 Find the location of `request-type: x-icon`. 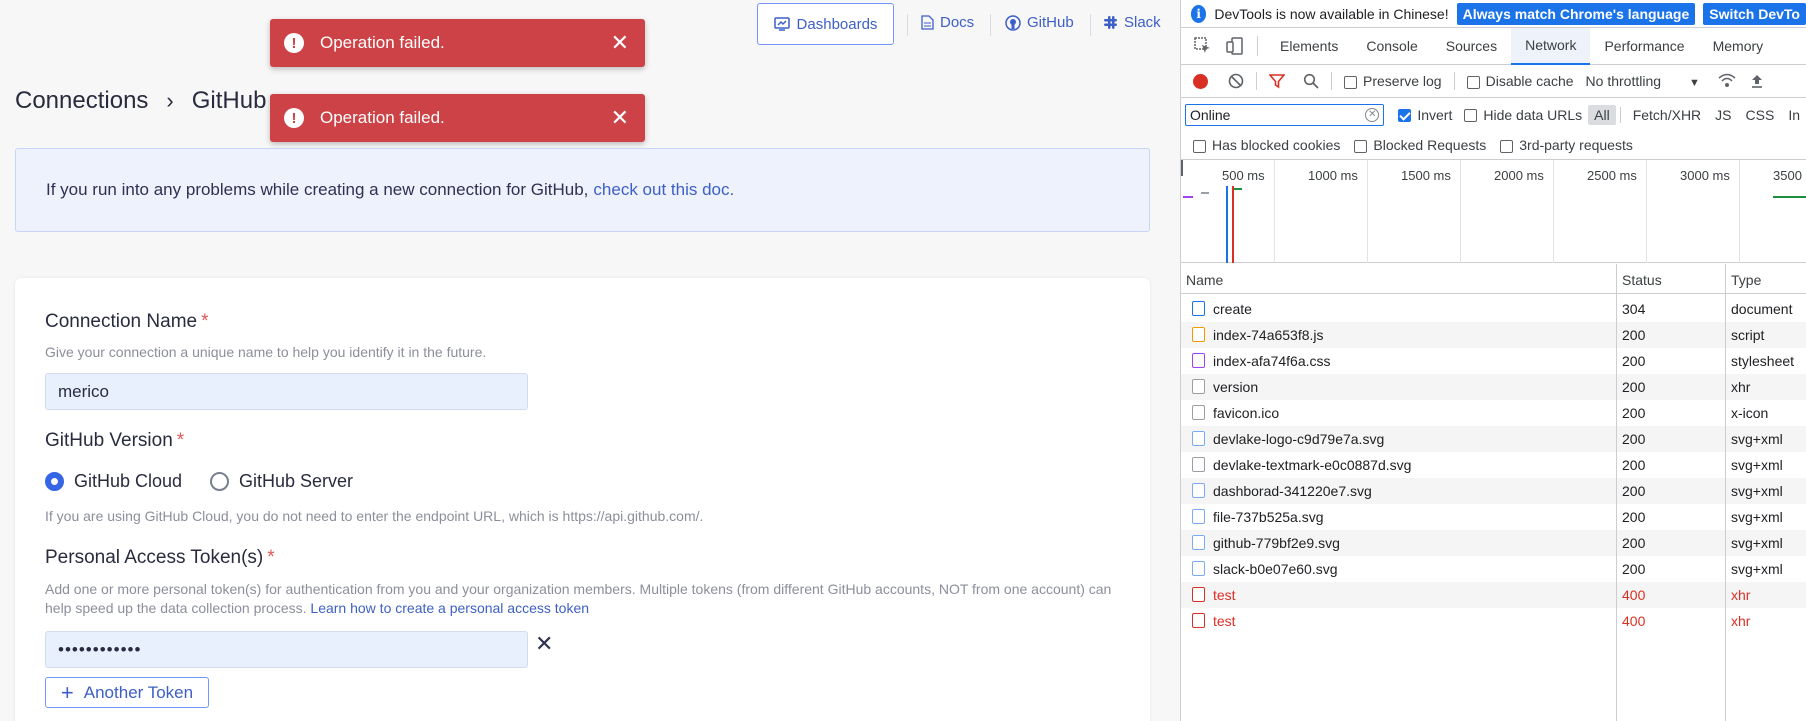

request-type: x-icon is located at coordinates (1750, 413).